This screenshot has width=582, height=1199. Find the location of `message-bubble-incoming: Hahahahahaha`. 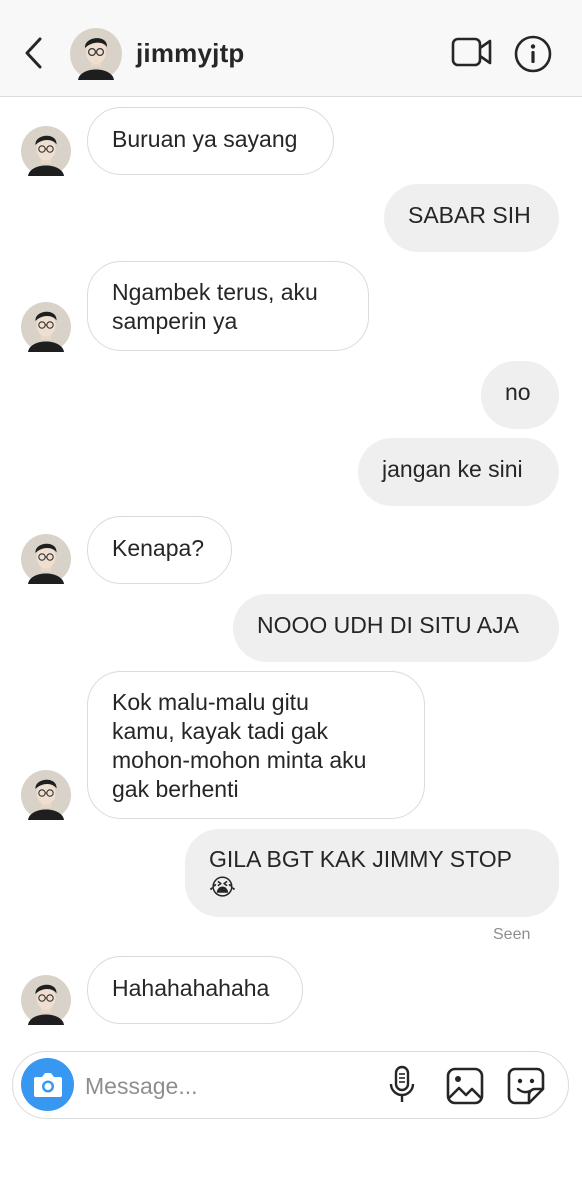

message-bubble-incoming: Hahahahahaha is located at coordinates (195, 990).